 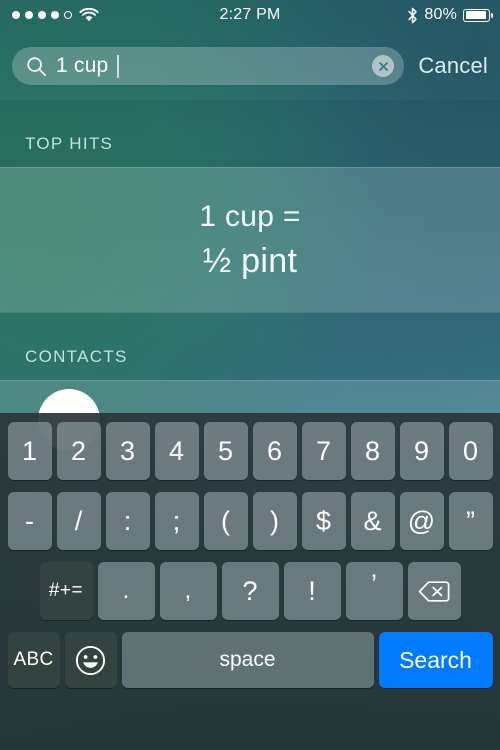 I want to click on status-bar: 2:27 PM 80%, so click(x=250, y=15).